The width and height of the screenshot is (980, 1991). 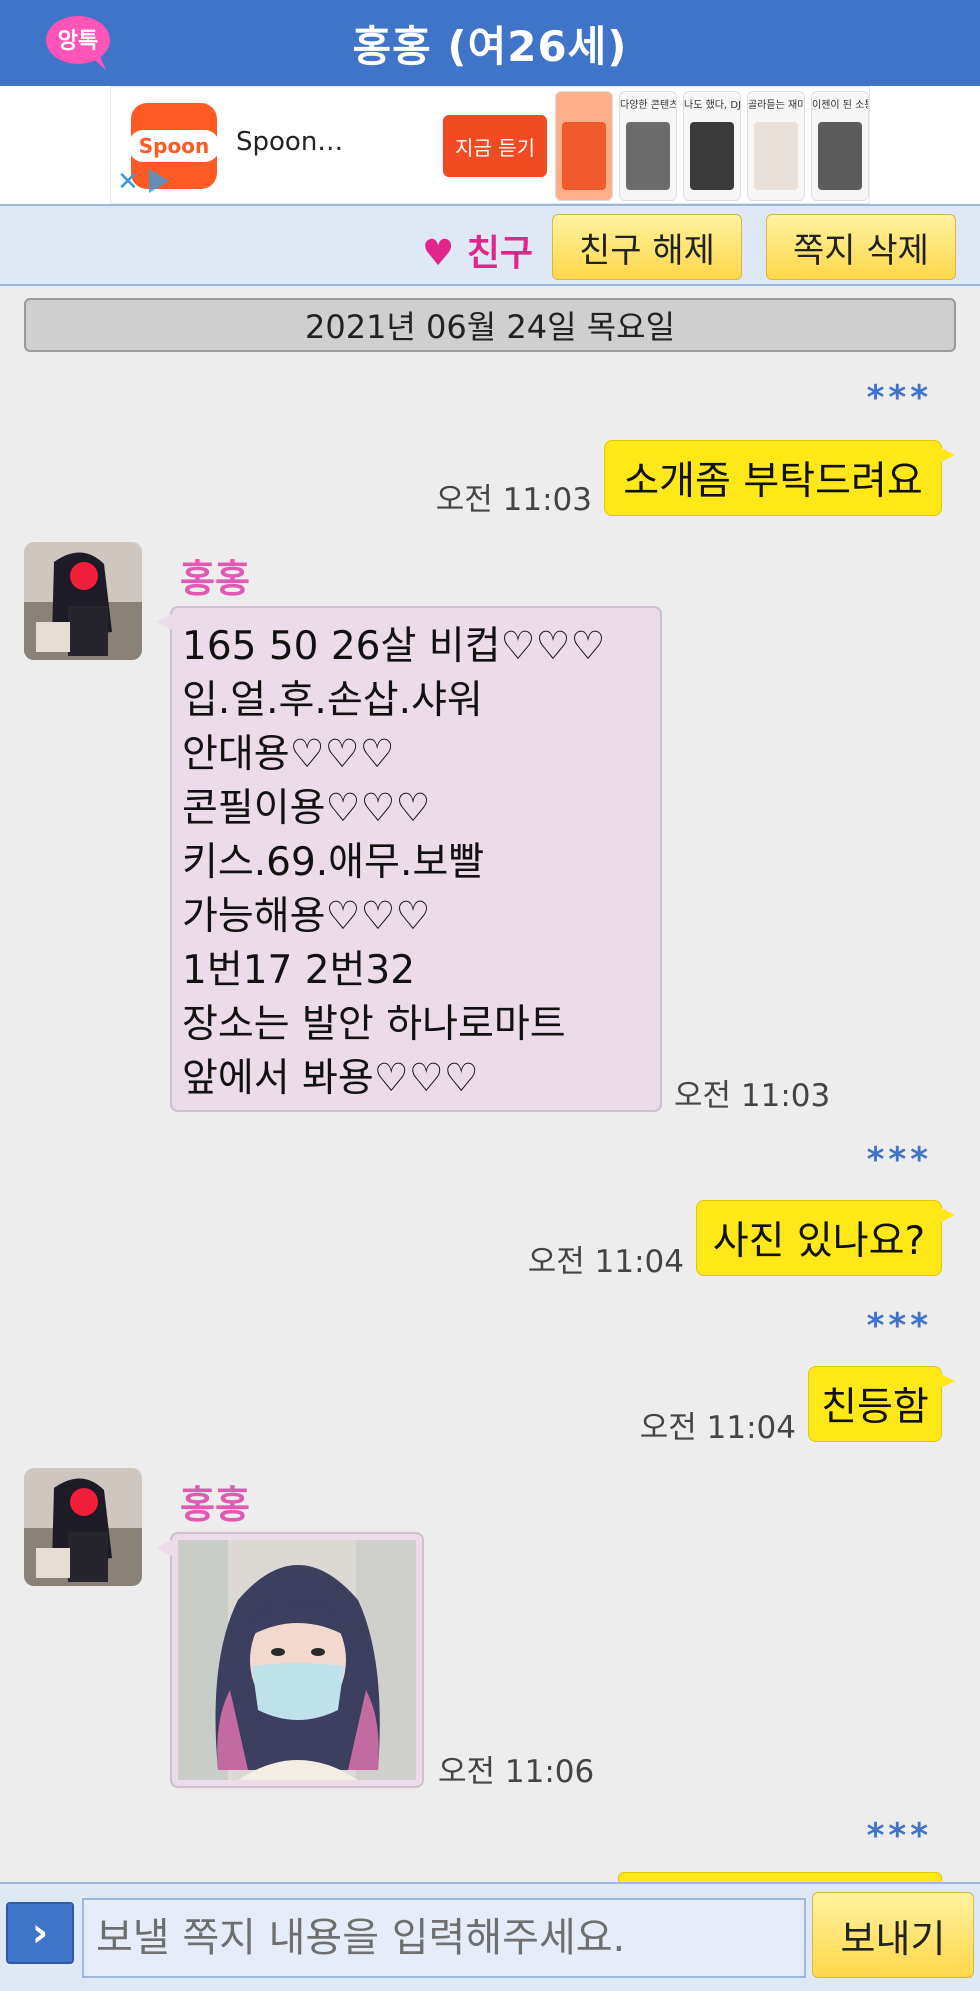 What do you see at coordinates (478, 253) in the screenshot?
I see `friend-status-label: ♥ 친구` at bounding box center [478, 253].